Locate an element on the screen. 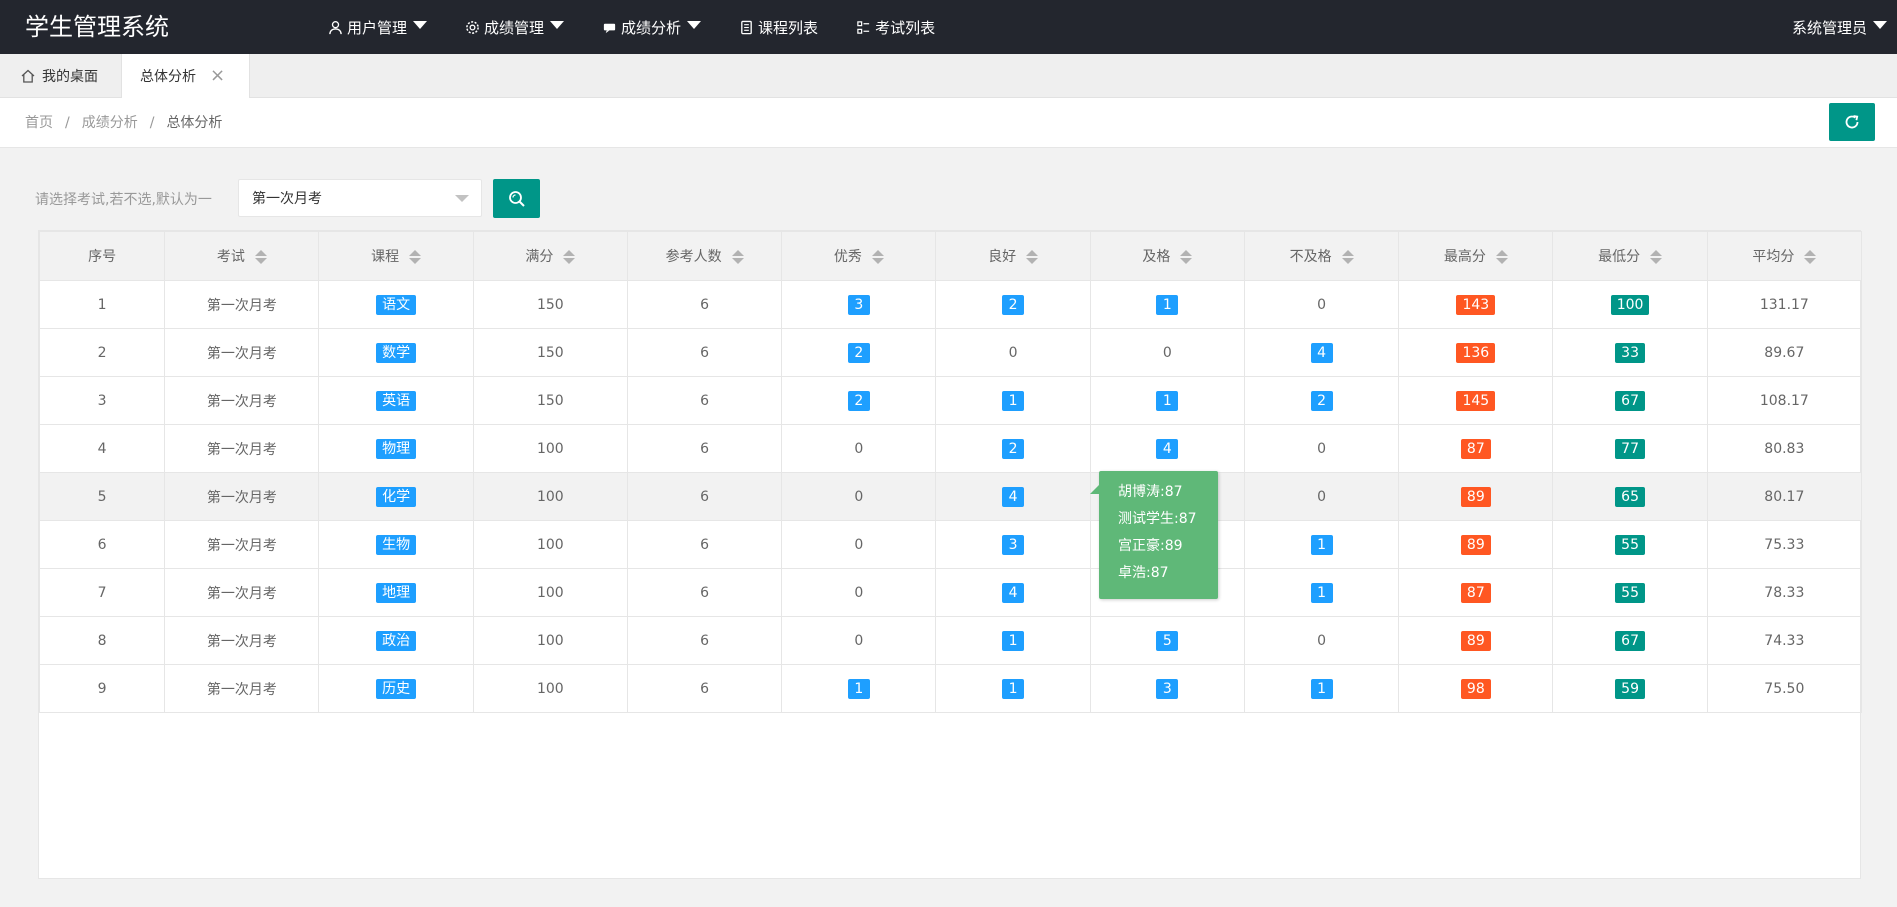 The image size is (1897, 907). count-badge: 65 is located at coordinates (1630, 496).